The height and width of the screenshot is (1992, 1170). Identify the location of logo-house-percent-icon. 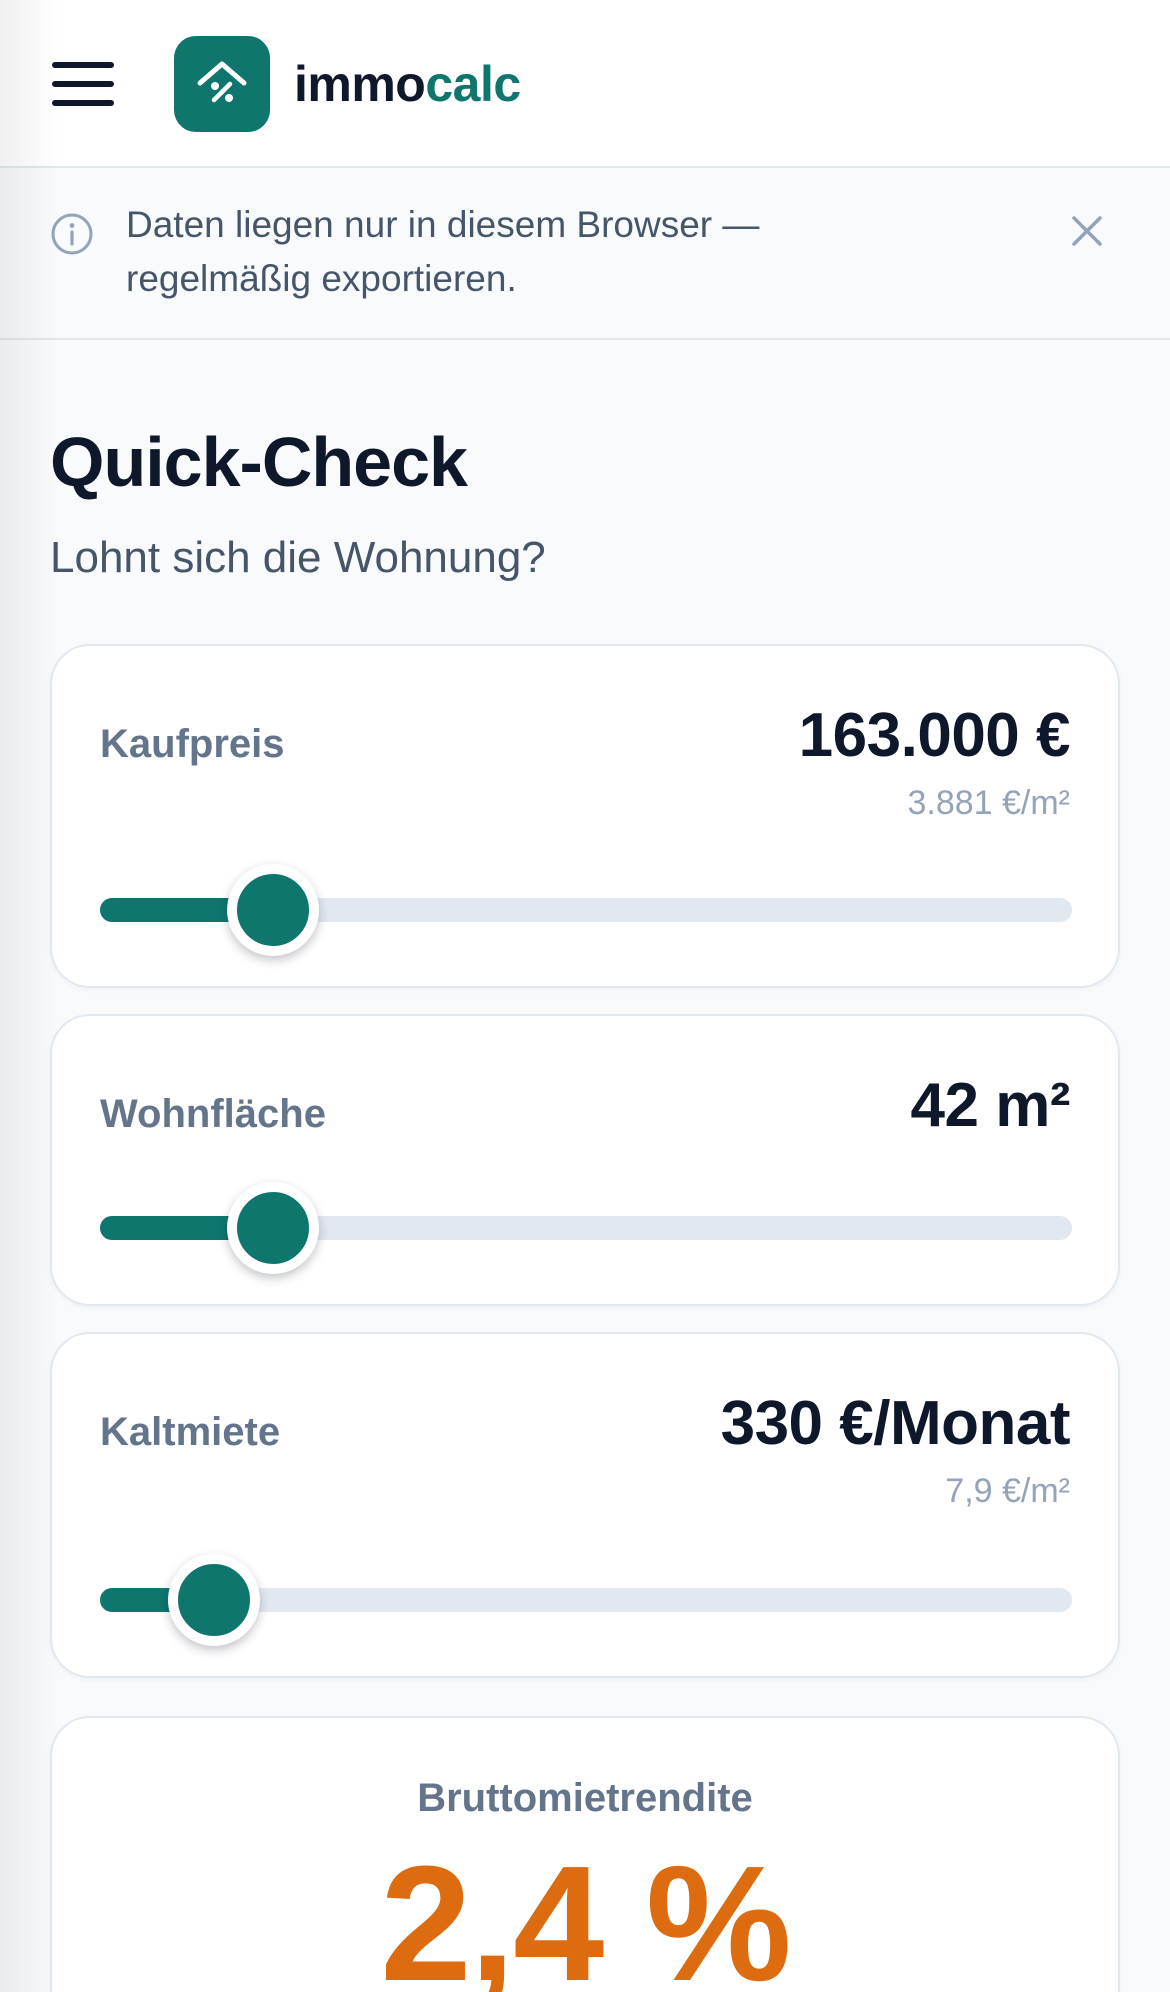
(222, 84).